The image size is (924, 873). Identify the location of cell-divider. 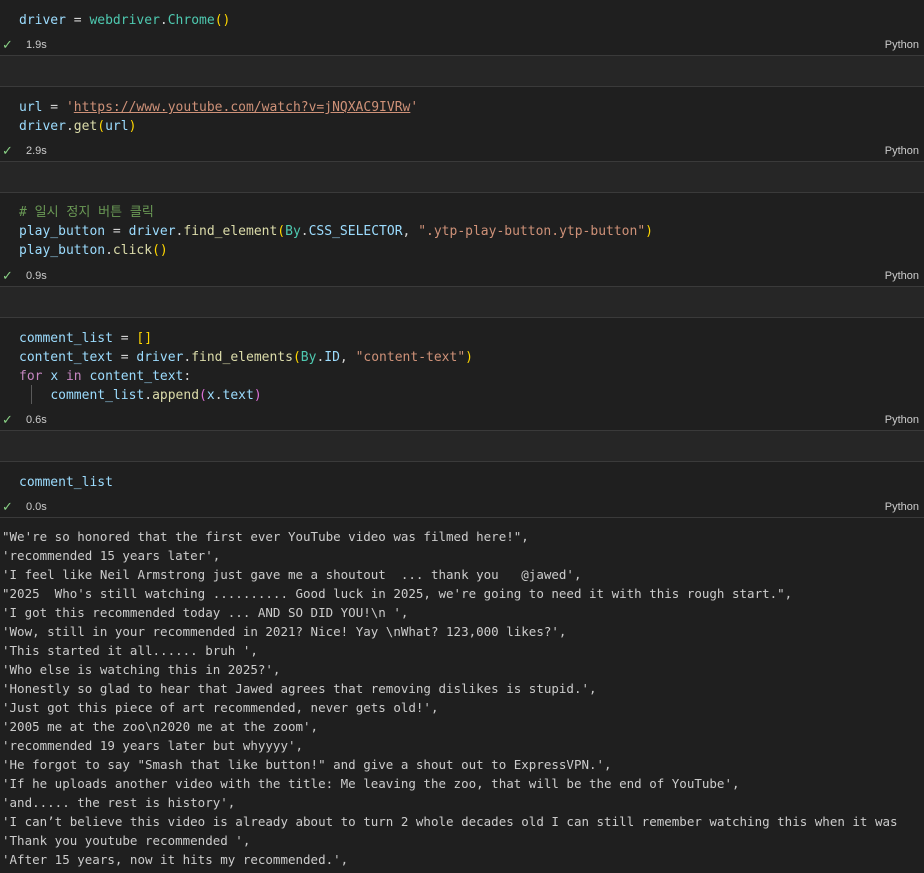
(462, 517).